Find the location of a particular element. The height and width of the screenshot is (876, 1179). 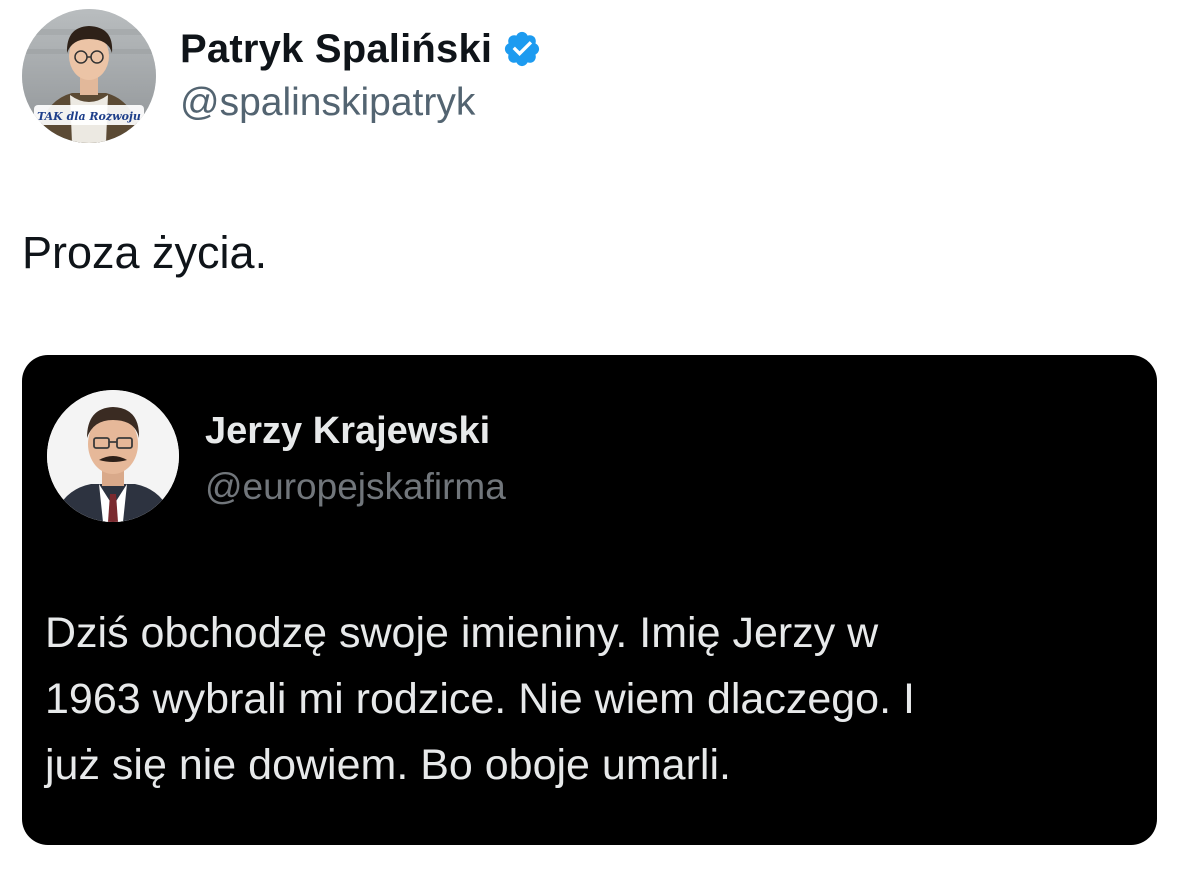

quoted-author-name: Jerzy Krajewski is located at coordinates (348, 431).